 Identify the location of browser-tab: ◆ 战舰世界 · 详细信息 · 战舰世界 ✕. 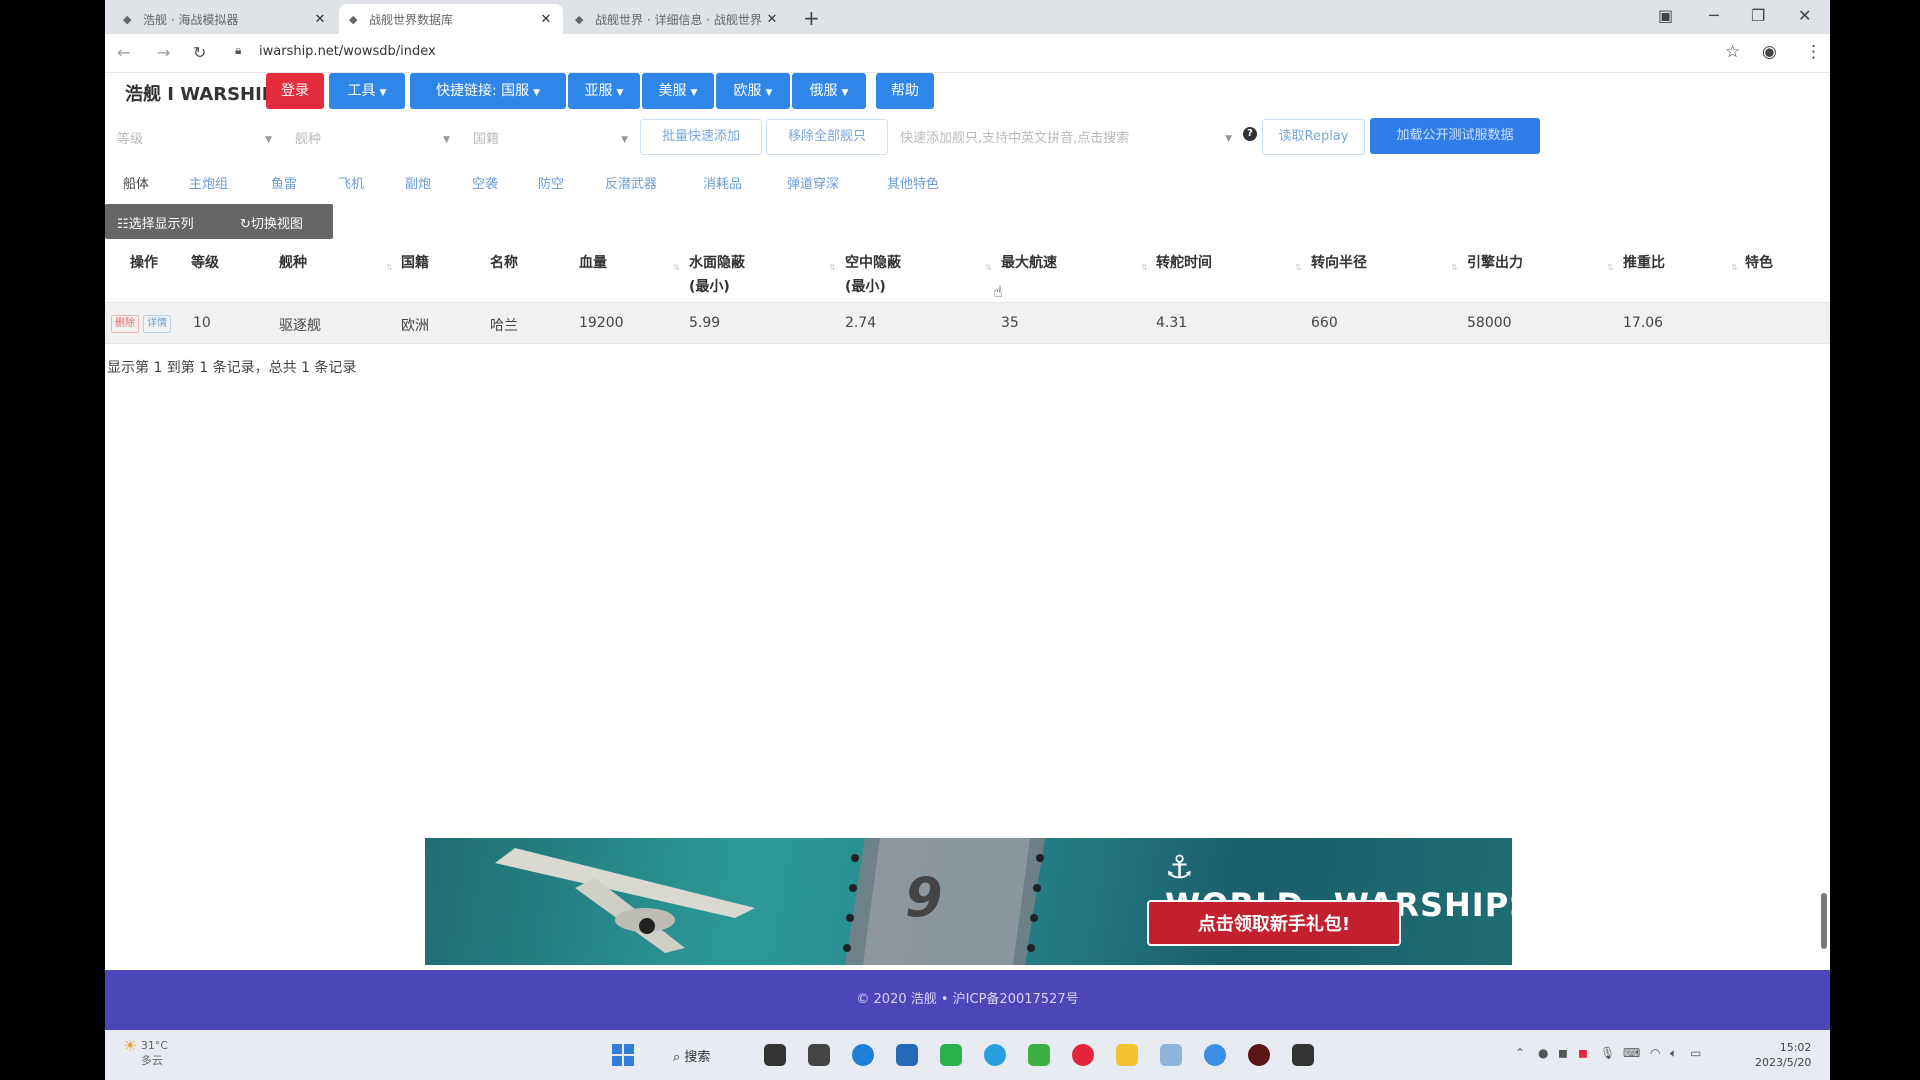
(677, 19).